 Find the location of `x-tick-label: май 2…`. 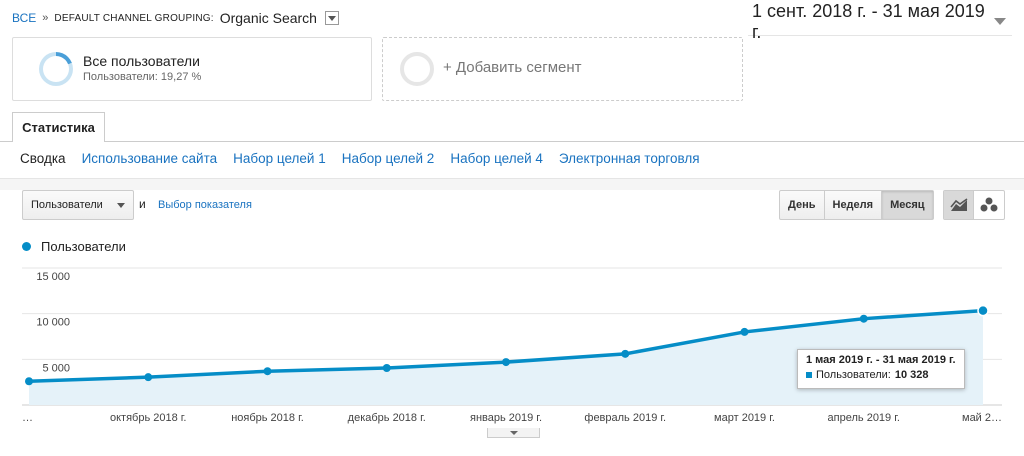

x-tick-label: май 2… is located at coordinates (982, 418).